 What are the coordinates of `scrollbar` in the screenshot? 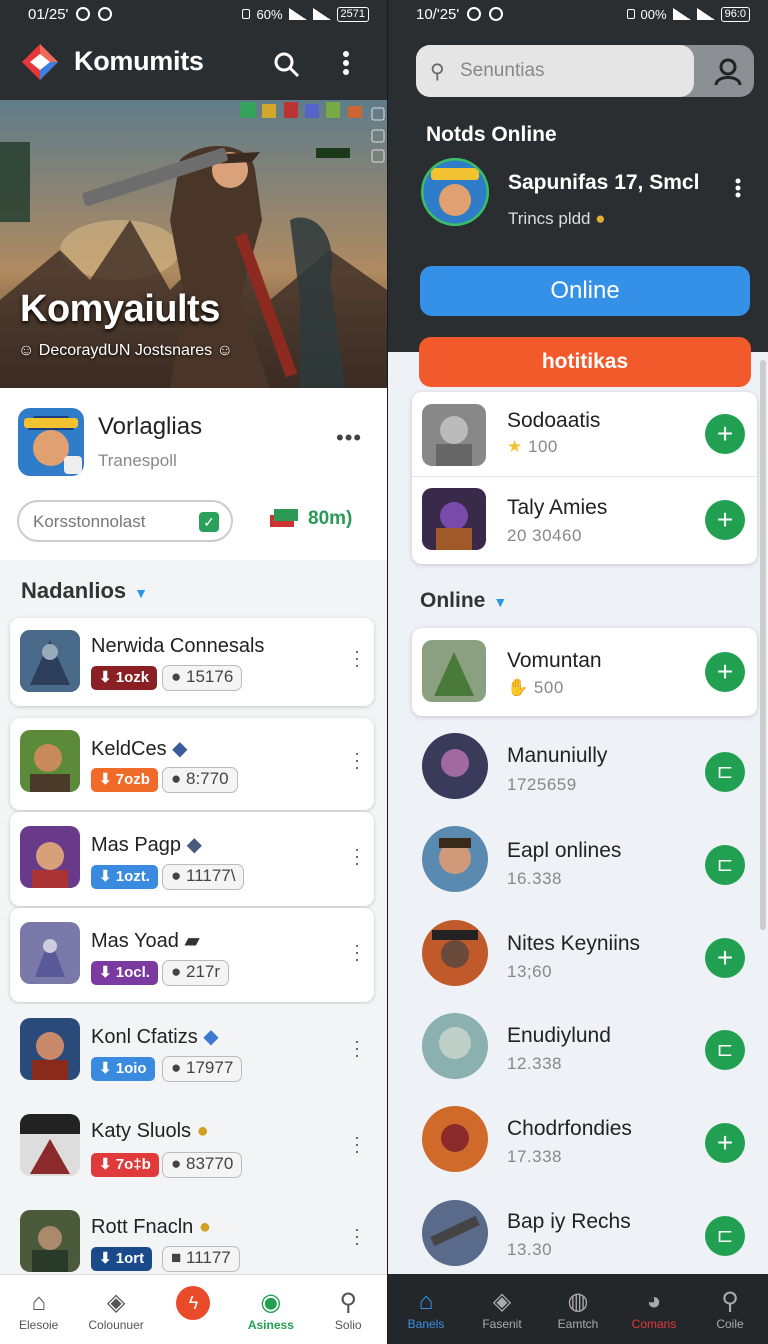 It's located at (763, 645).